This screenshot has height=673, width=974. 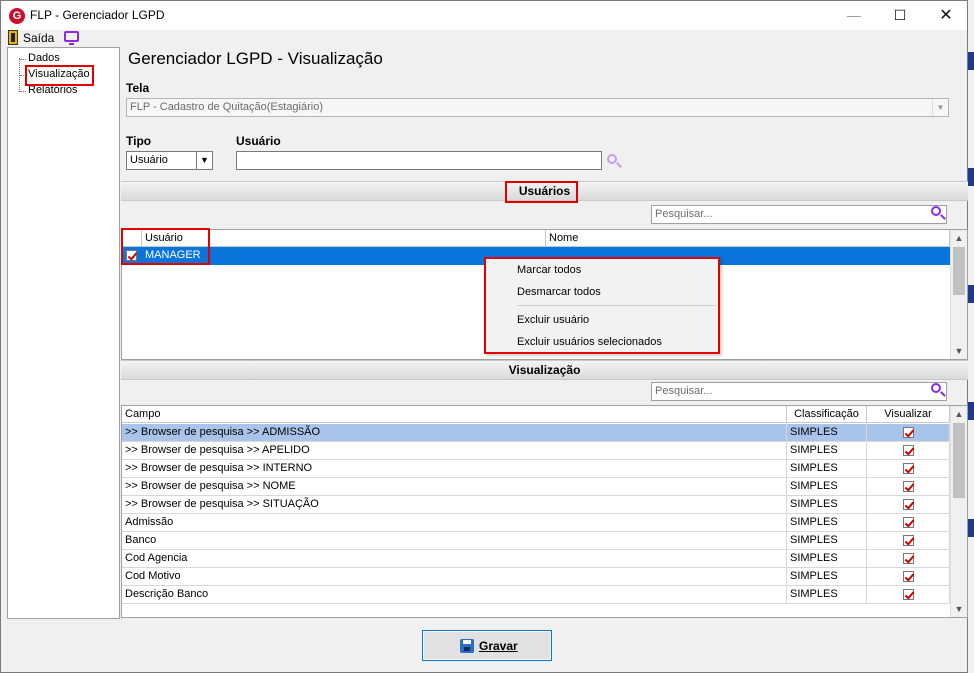 What do you see at coordinates (454, 522) in the screenshot?
I see `campo-cell: Admissão` at bounding box center [454, 522].